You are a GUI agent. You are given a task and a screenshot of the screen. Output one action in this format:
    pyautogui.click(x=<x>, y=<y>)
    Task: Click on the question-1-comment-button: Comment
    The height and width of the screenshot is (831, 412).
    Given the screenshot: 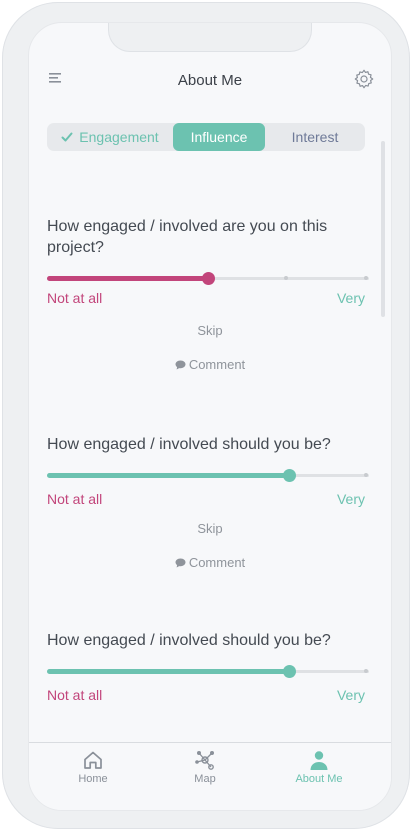 What is the action you would take?
    pyautogui.click(x=210, y=364)
    